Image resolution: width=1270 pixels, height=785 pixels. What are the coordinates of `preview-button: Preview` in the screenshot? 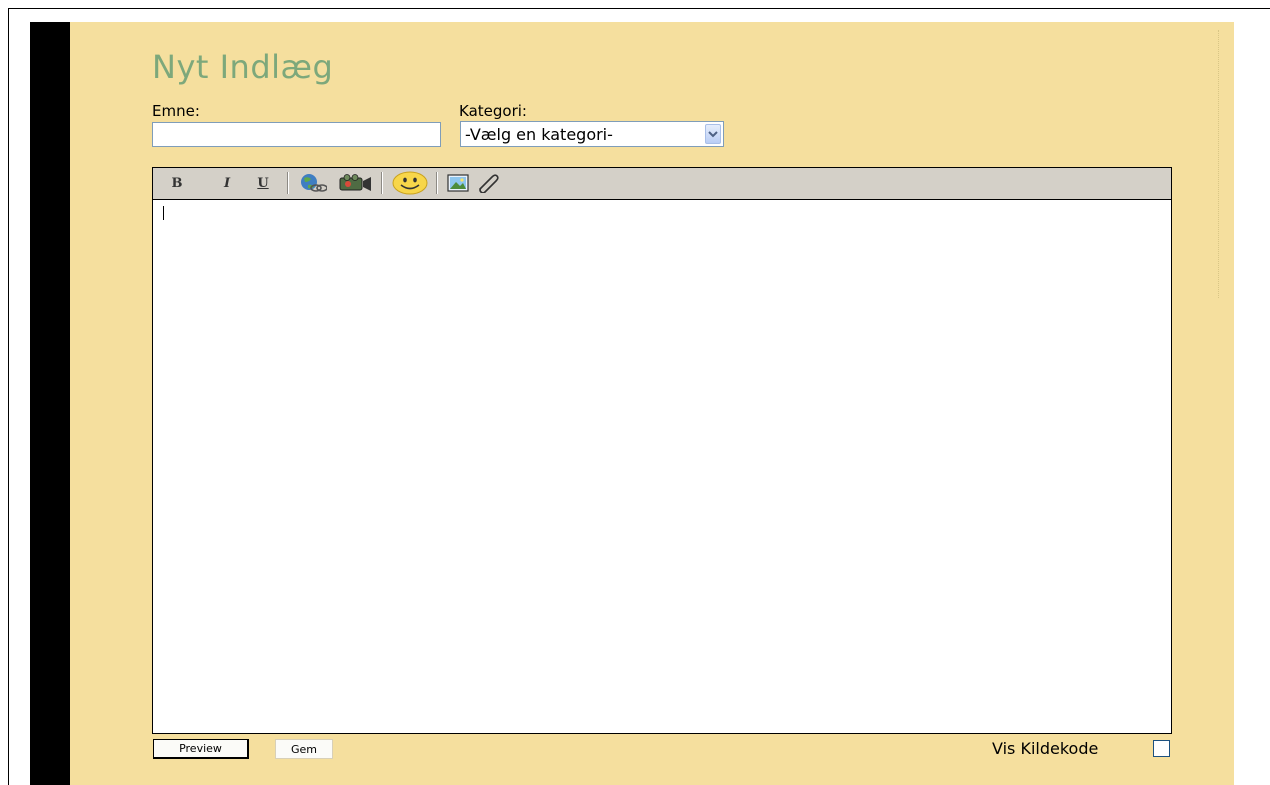 It's located at (201, 749).